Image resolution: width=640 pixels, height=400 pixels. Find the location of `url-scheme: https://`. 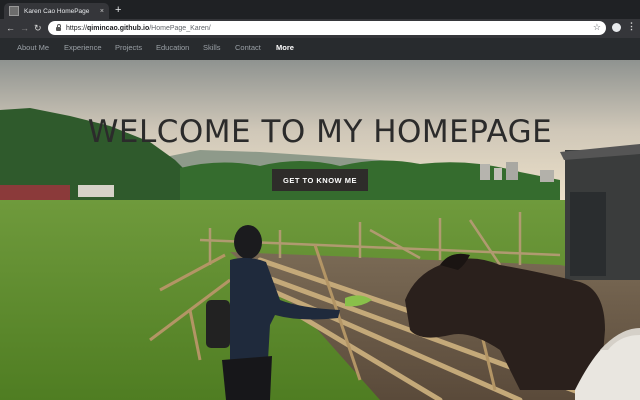

url-scheme: https:// is located at coordinates (77, 28).